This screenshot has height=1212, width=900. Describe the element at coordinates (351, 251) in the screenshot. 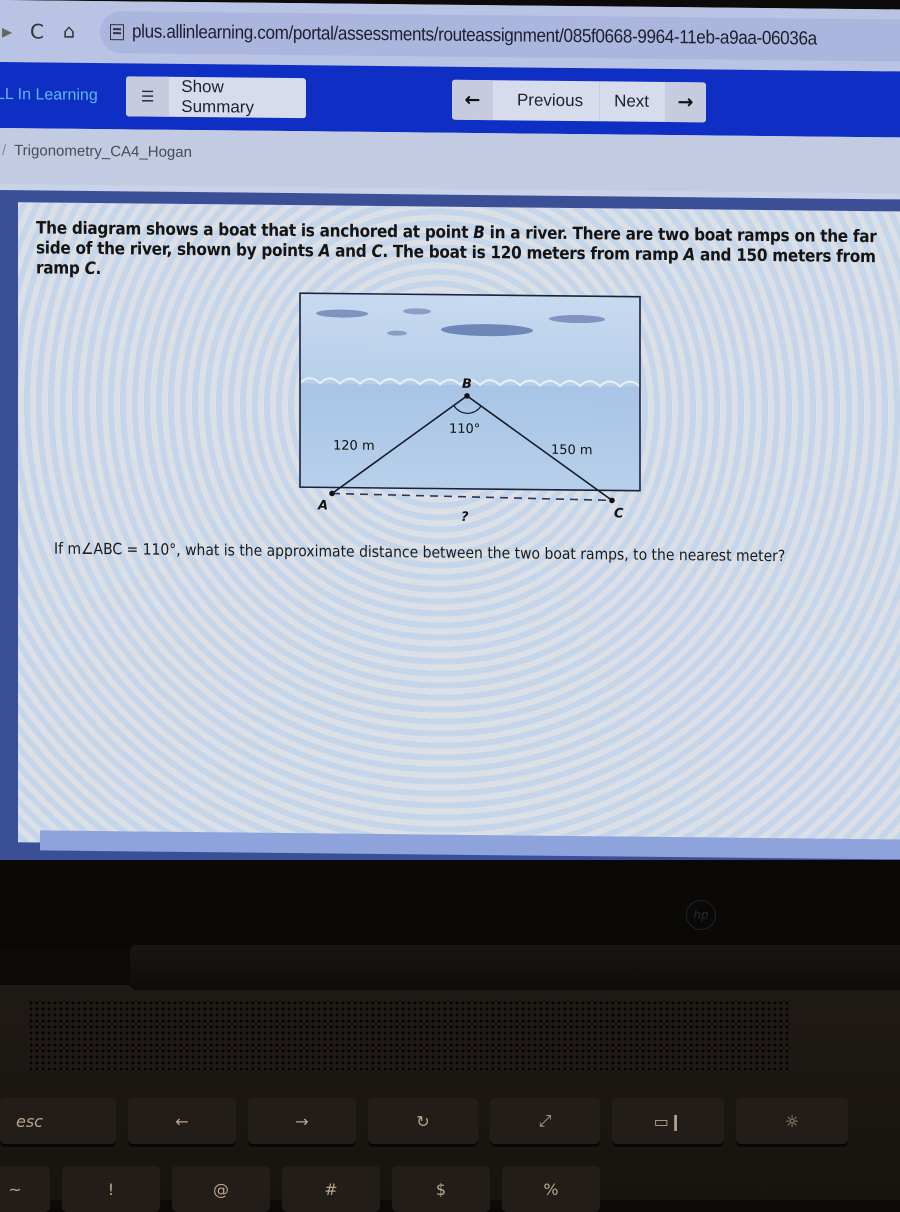

I see `stem-text: and` at that location.